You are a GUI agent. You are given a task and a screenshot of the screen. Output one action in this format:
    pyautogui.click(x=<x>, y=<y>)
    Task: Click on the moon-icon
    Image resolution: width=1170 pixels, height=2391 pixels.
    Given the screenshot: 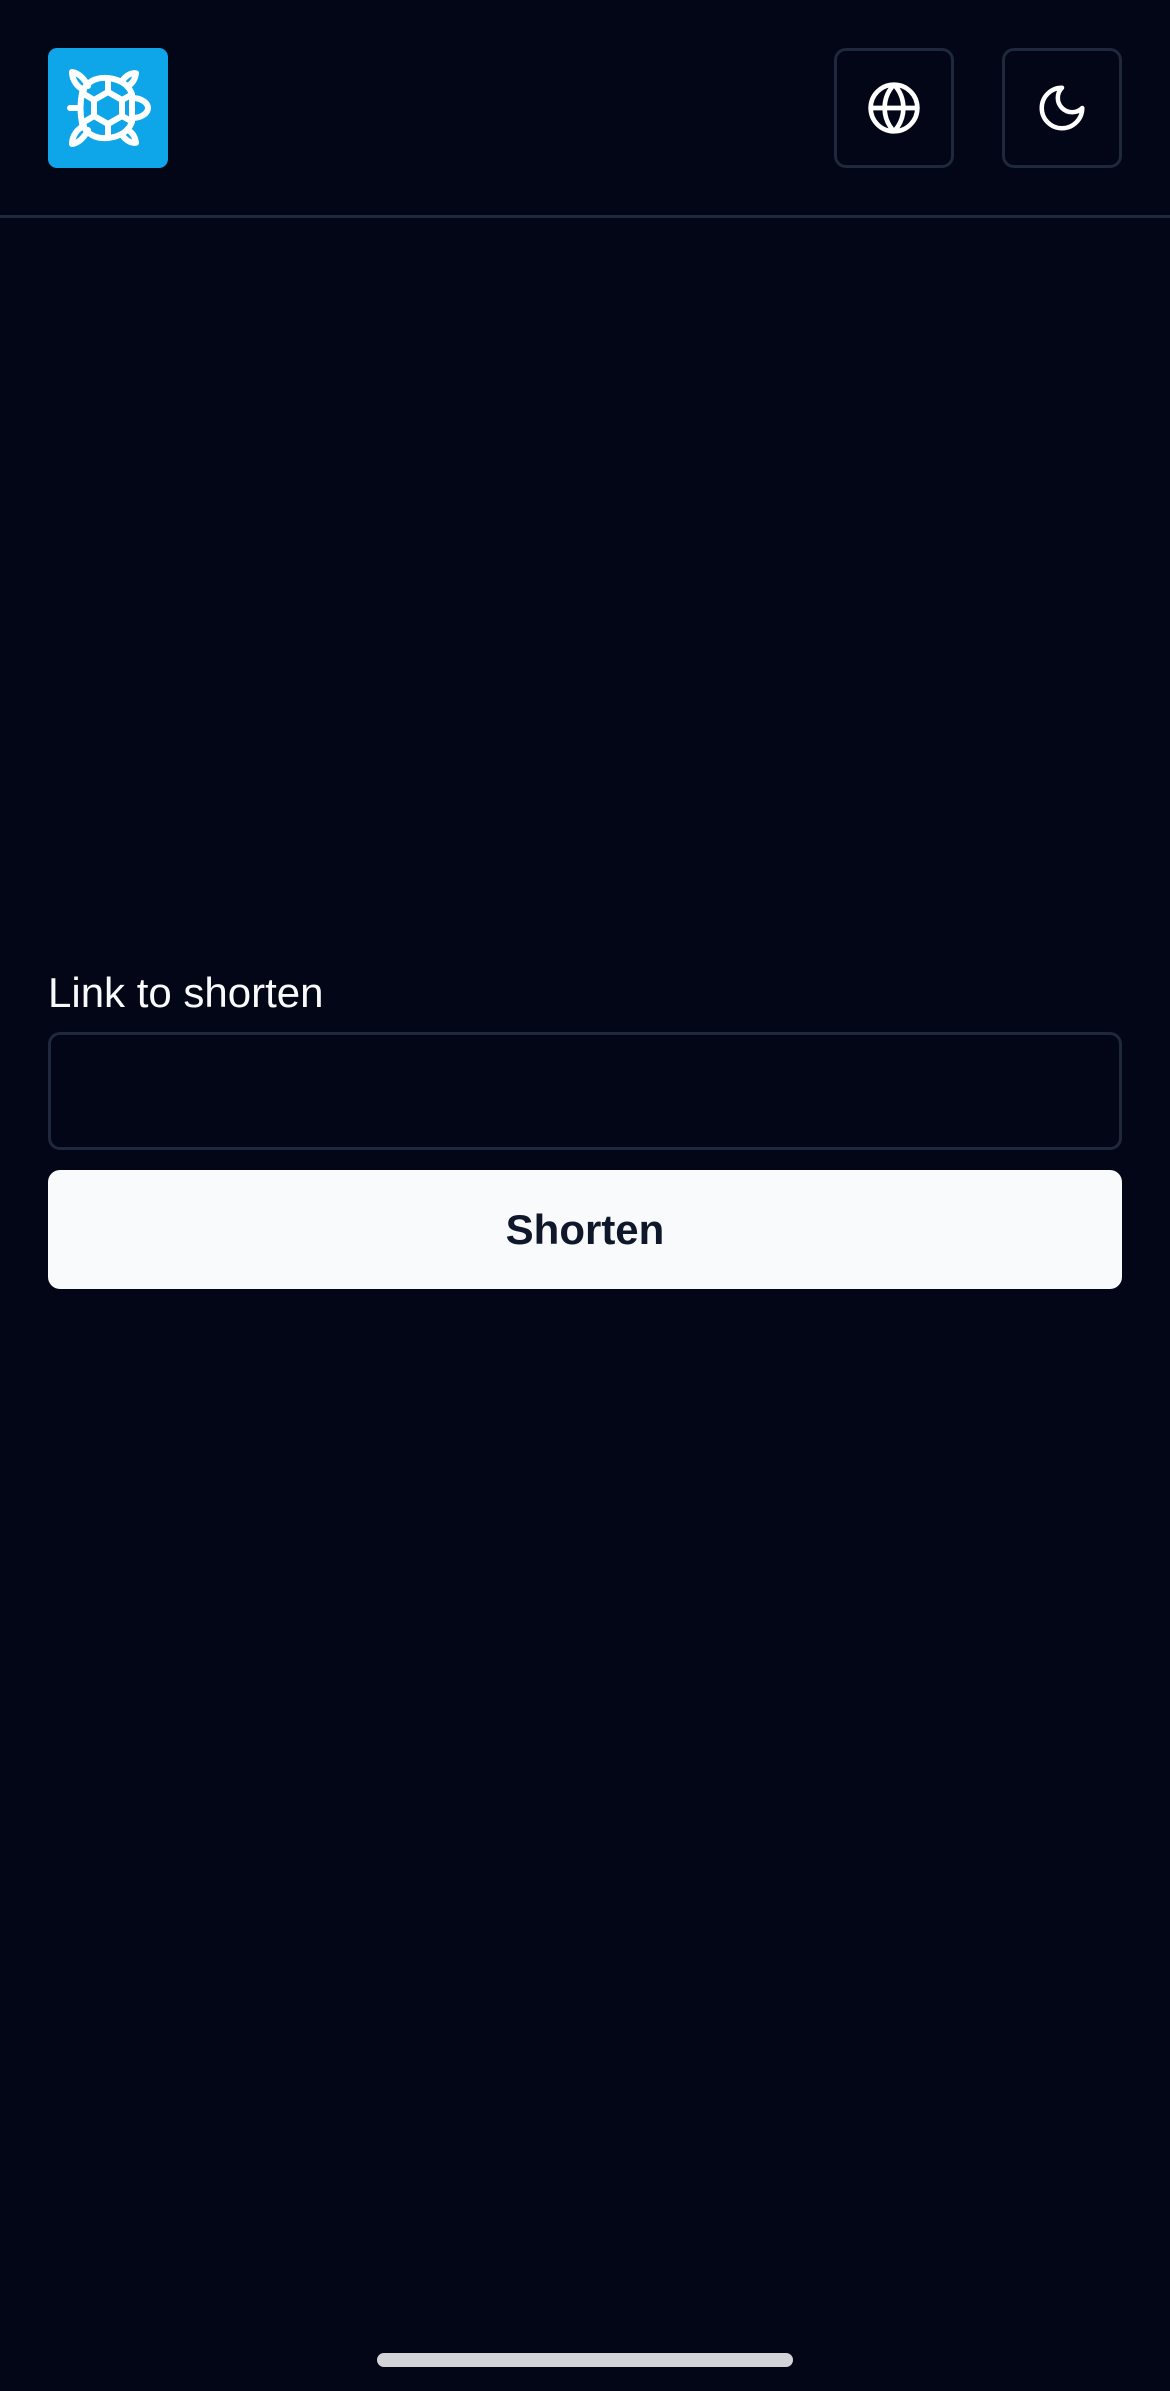 What is the action you would take?
    pyautogui.click(x=1062, y=108)
    